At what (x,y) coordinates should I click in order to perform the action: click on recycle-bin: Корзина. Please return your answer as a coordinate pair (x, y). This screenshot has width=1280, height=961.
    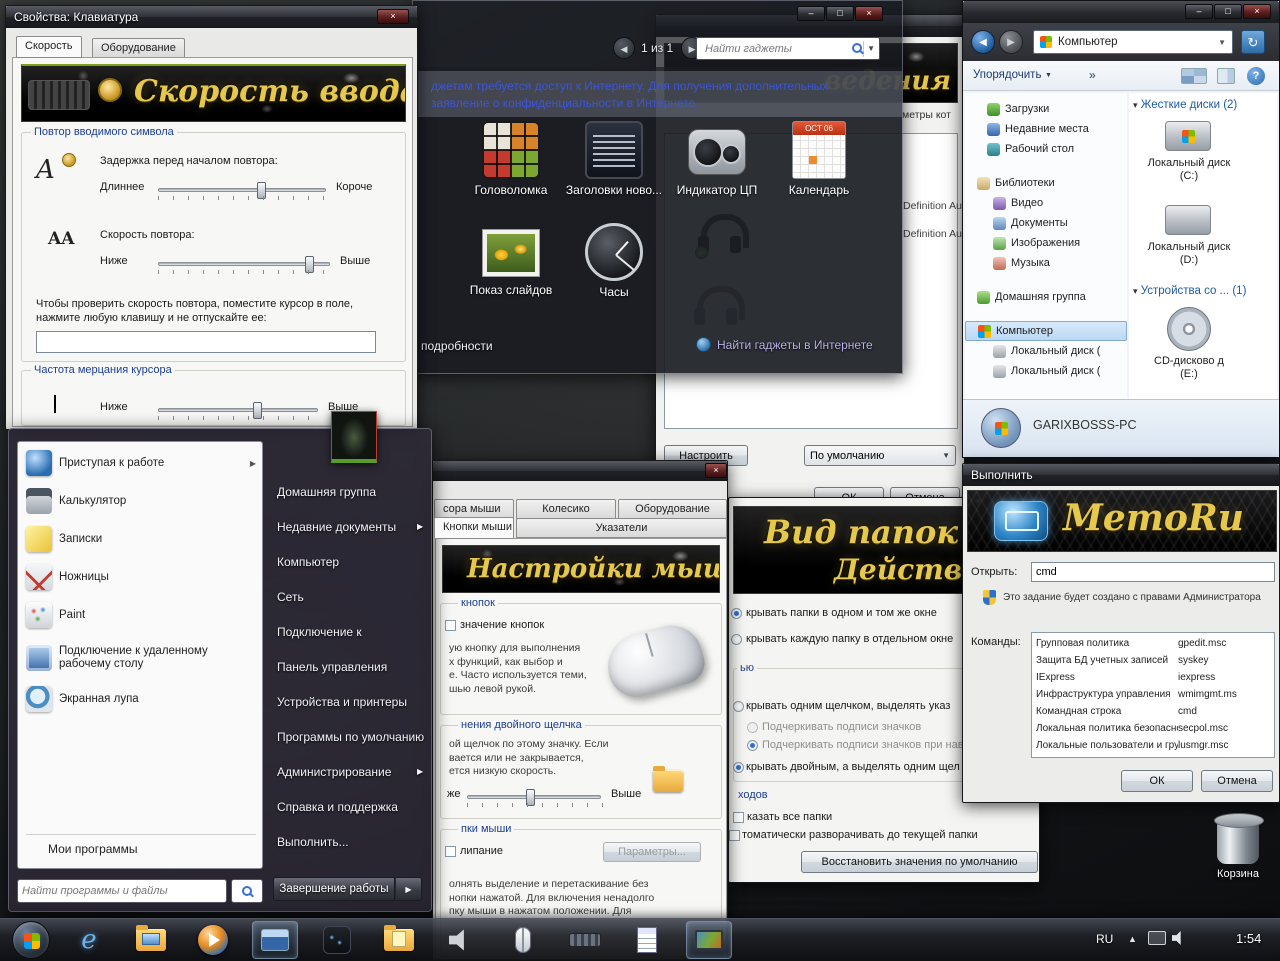
    Looking at the image, I should click on (1238, 846).